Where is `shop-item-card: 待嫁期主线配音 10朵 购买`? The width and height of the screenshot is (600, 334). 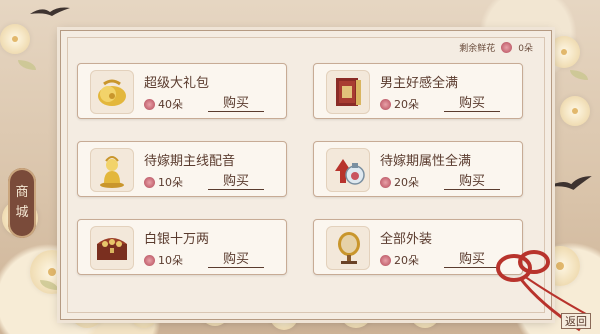 shop-item-card: 待嫁期主线配音 10朵 购买 is located at coordinates (182, 169).